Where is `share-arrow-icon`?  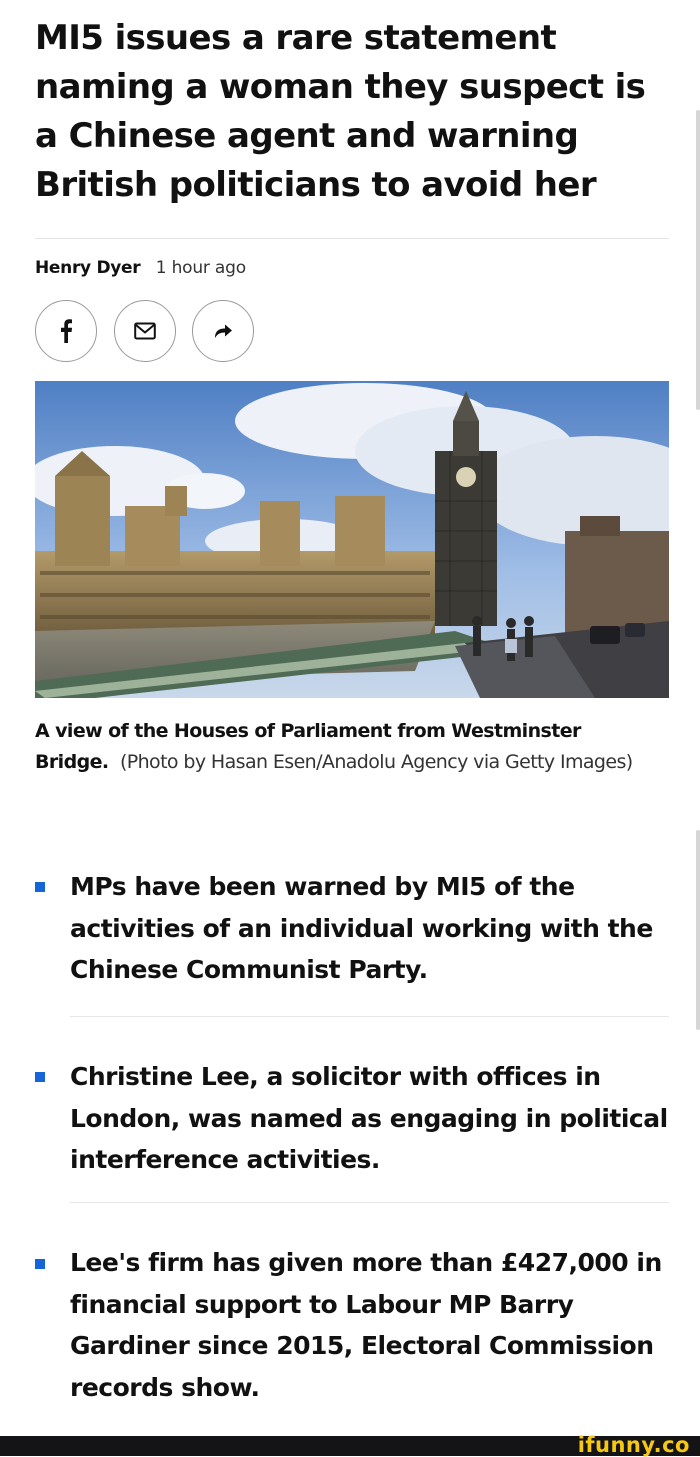 share-arrow-icon is located at coordinates (223, 331).